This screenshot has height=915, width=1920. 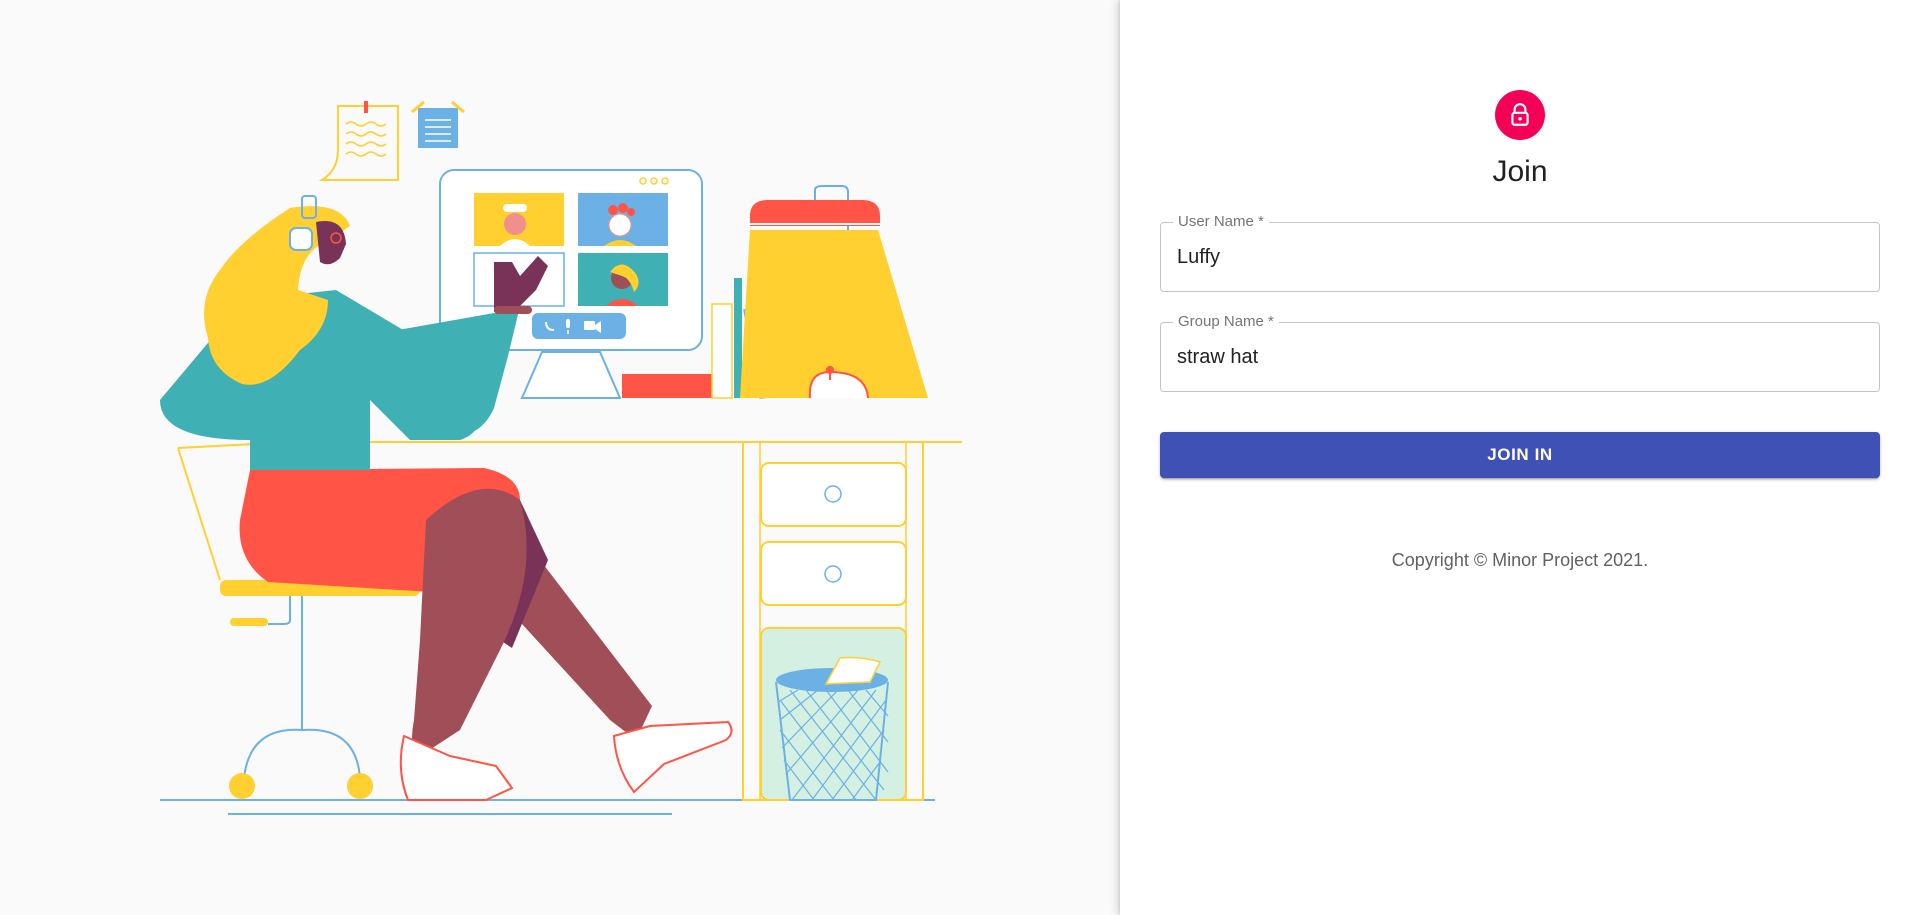 I want to click on lock-icon, so click(x=1520, y=114).